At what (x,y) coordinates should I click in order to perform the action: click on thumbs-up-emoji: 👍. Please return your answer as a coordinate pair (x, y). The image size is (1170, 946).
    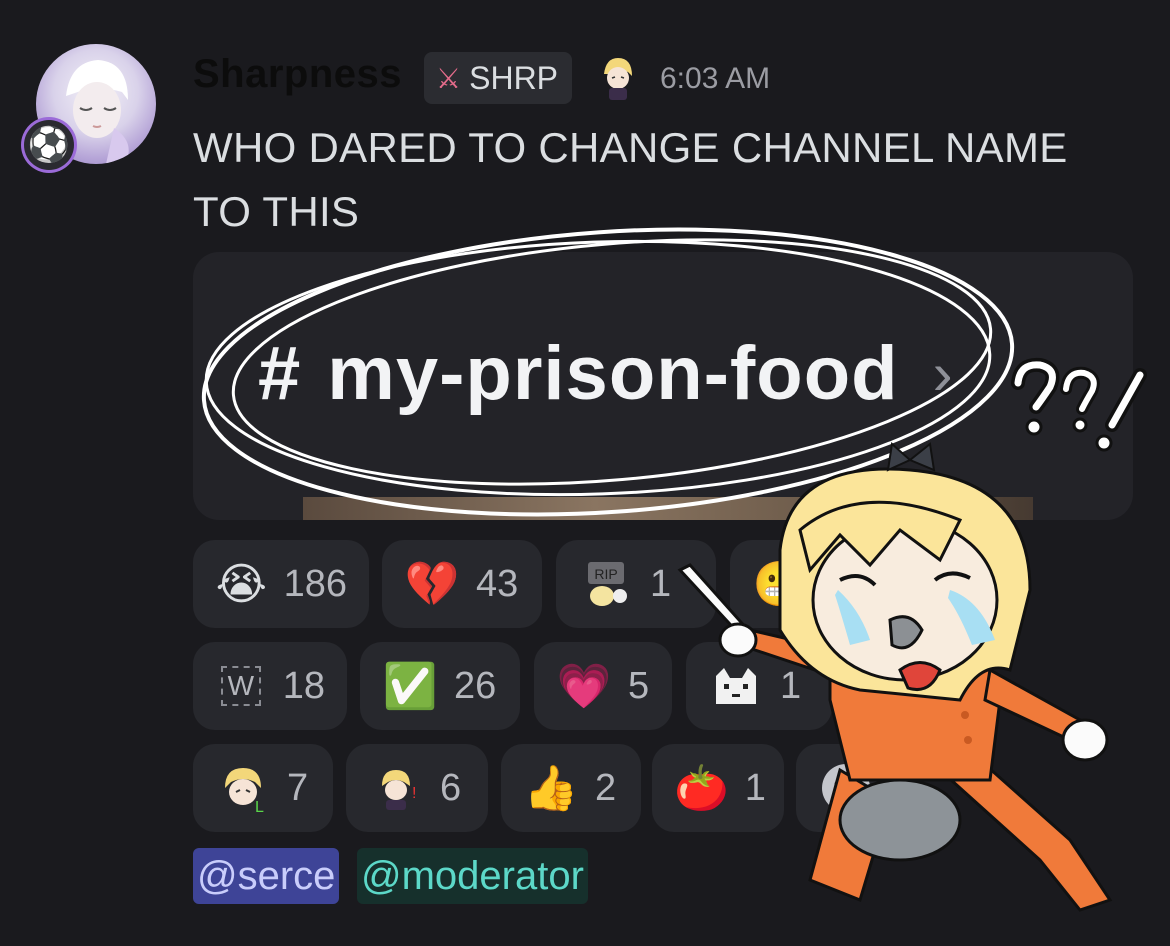
    Looking at the image, I should click on (551, 788).